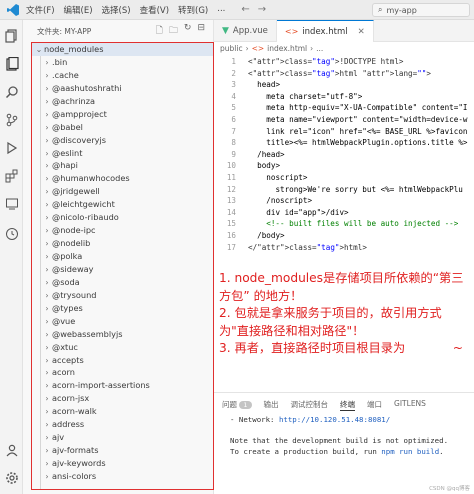 Image resolution: width=474 pixels, height=494 pixels. What do you see at coordinates (40, 10) in the screenshot?
I see `menu-file: 文件(F)` at bounding box center [40, 10].